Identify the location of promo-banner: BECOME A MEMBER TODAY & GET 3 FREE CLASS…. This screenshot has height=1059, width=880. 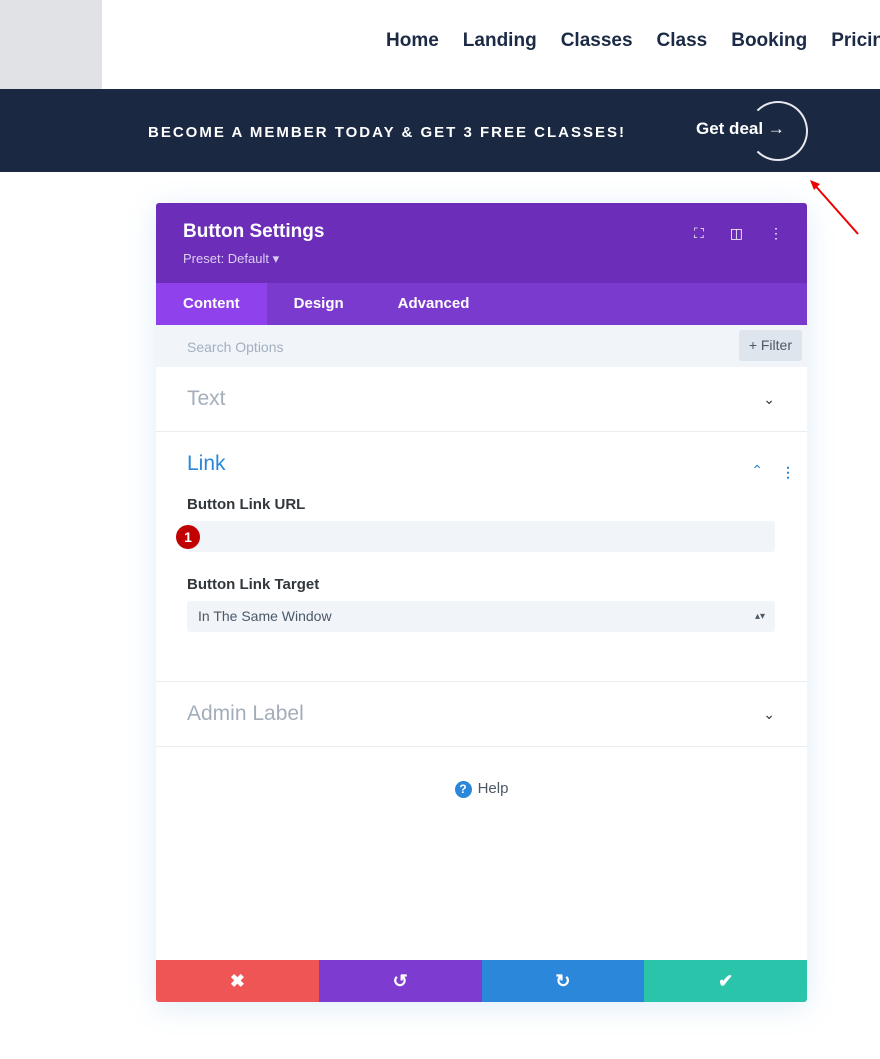
(440, 130).